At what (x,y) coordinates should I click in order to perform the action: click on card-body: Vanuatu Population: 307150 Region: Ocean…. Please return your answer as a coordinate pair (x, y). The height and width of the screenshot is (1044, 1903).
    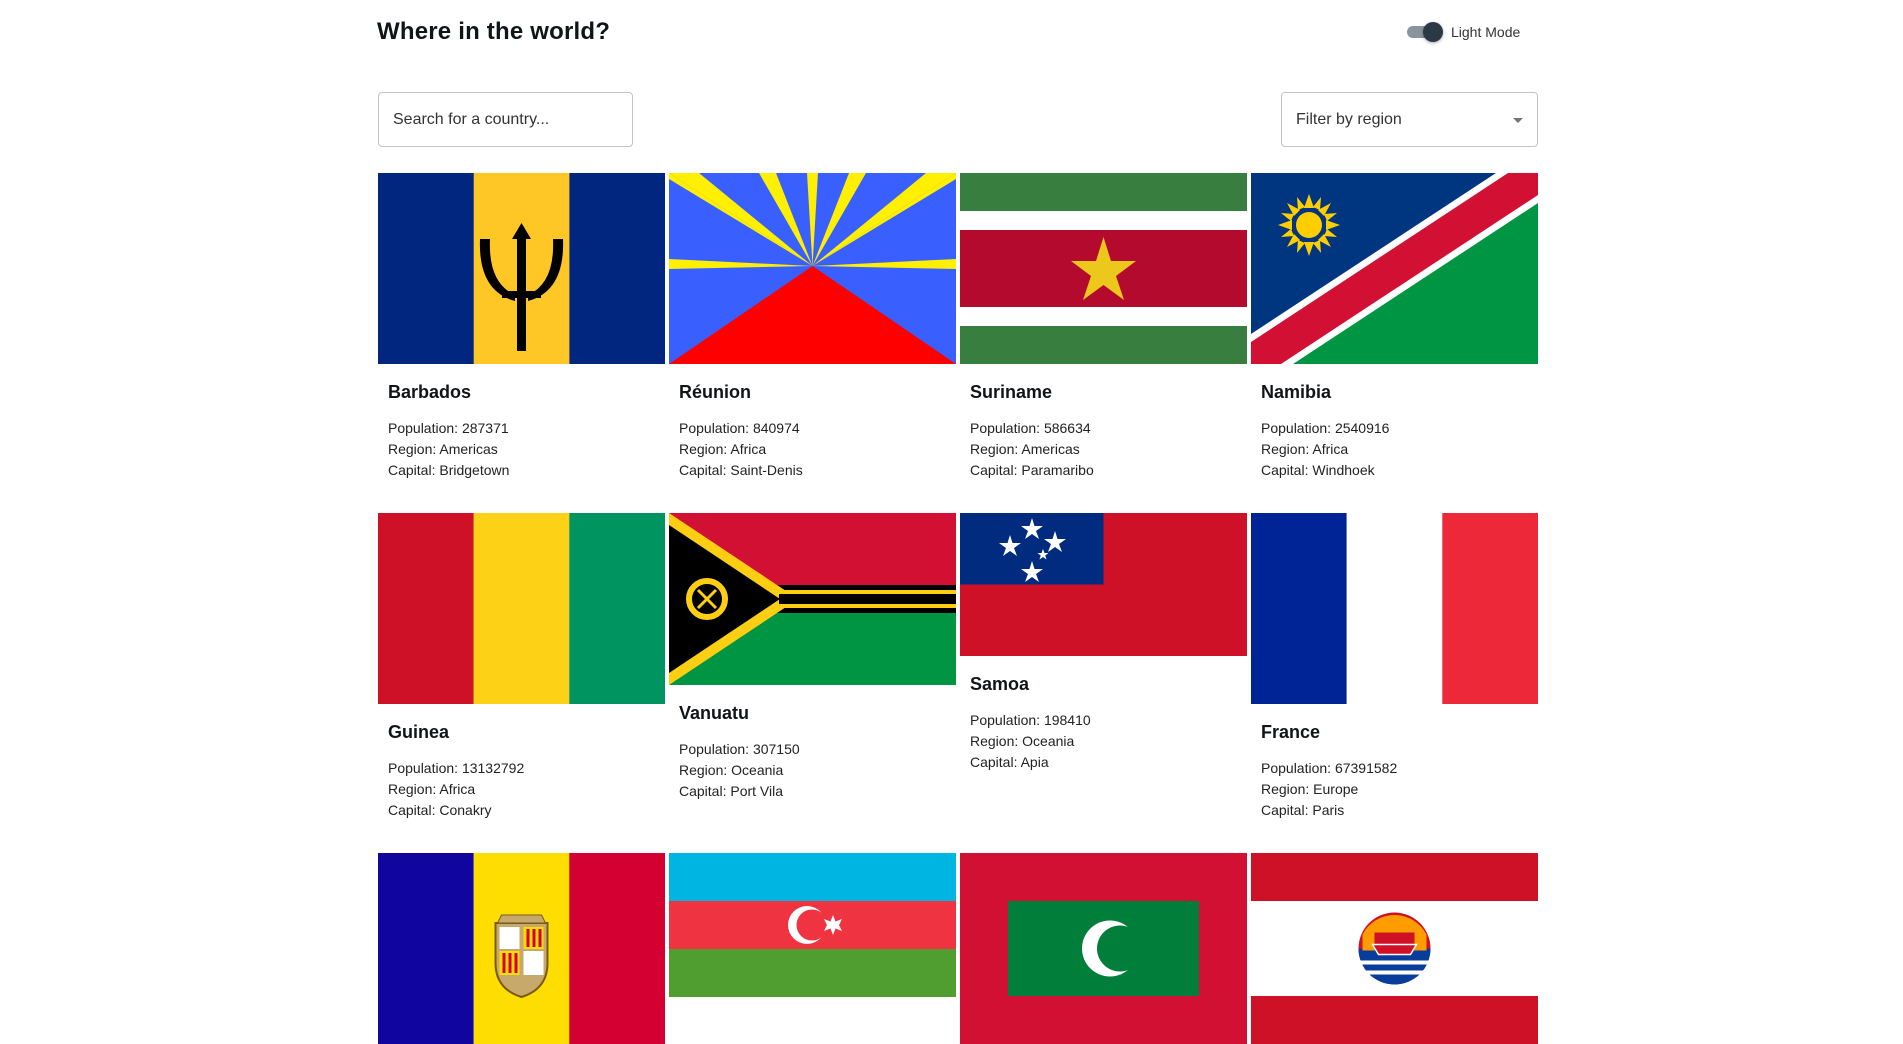
    Looking at the image, I should click on (812, 747).